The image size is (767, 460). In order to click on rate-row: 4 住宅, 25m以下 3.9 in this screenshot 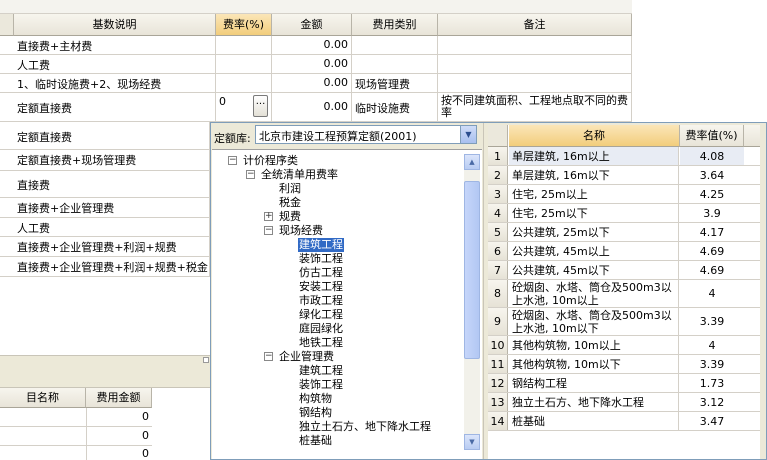, I will do `click(624, 213)`.